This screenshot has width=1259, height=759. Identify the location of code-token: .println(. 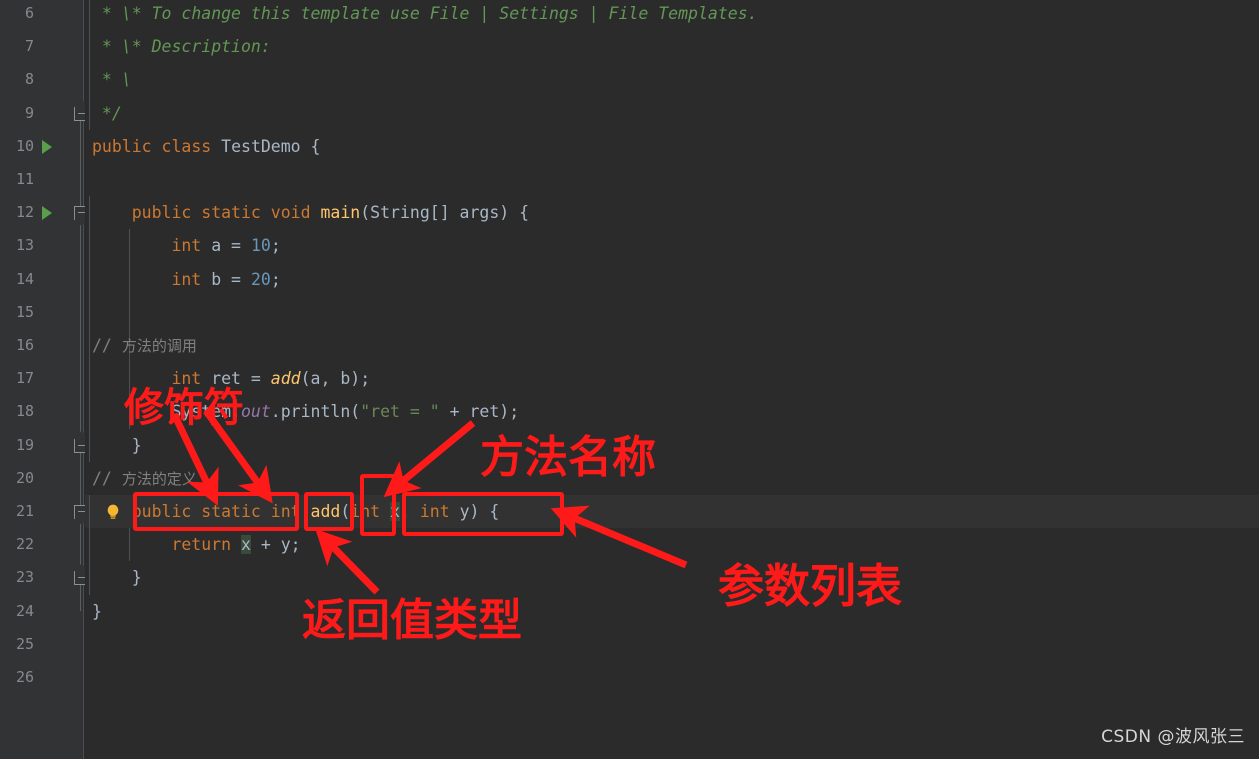
(315, 412).